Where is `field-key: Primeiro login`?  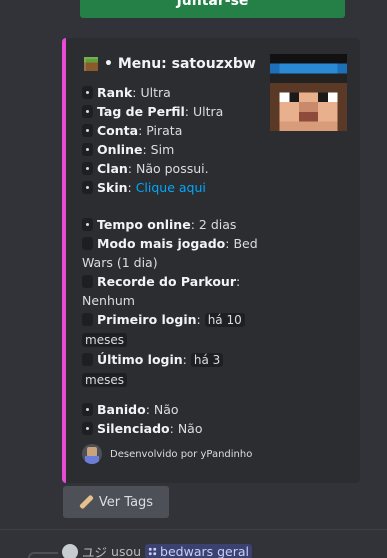
field-key: Primeiro login is located at coordinates (147, 319).